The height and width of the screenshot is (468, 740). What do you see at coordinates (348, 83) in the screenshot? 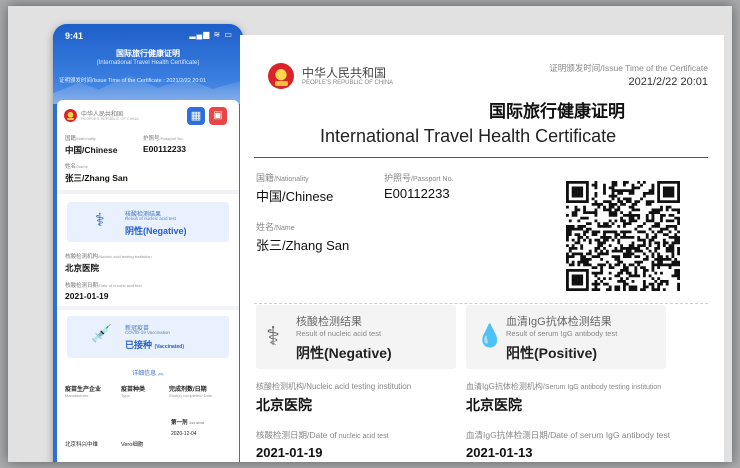
I see `country-name-en: PEOPLE'S REPUBLIC OF CHINA` at bounding box center [348, 83].